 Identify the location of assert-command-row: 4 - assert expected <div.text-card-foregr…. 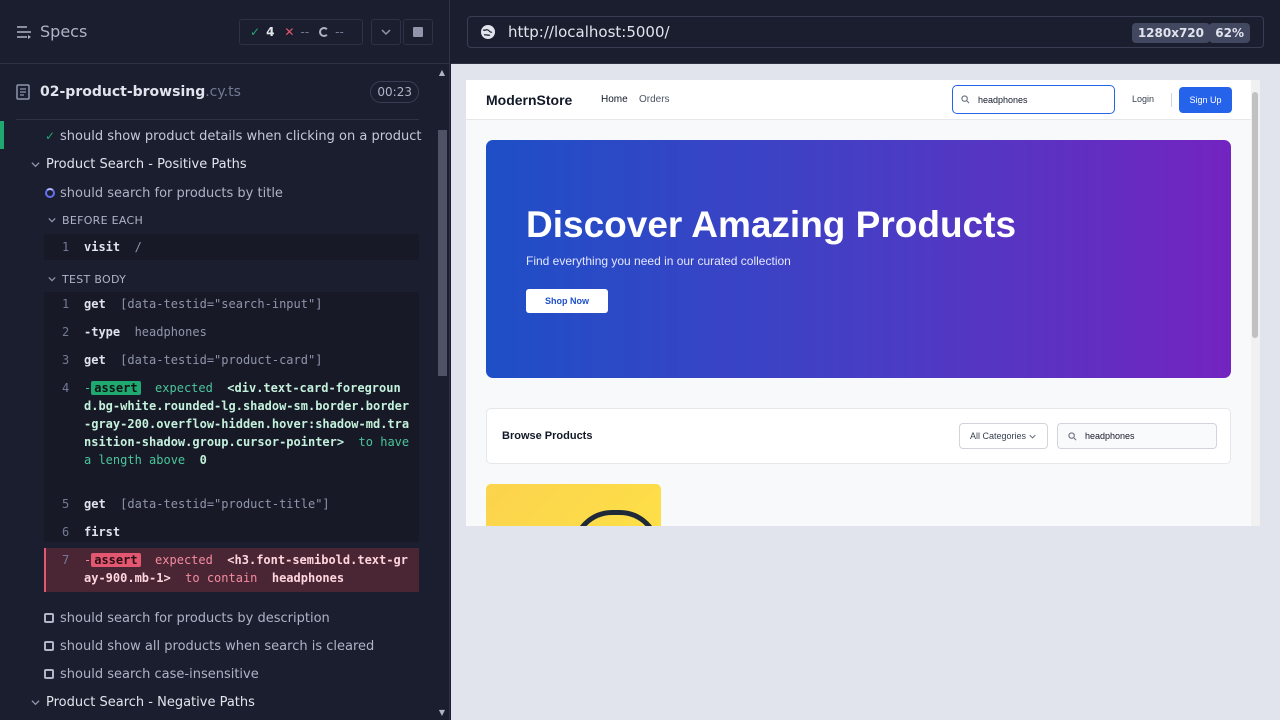
(231, 424).